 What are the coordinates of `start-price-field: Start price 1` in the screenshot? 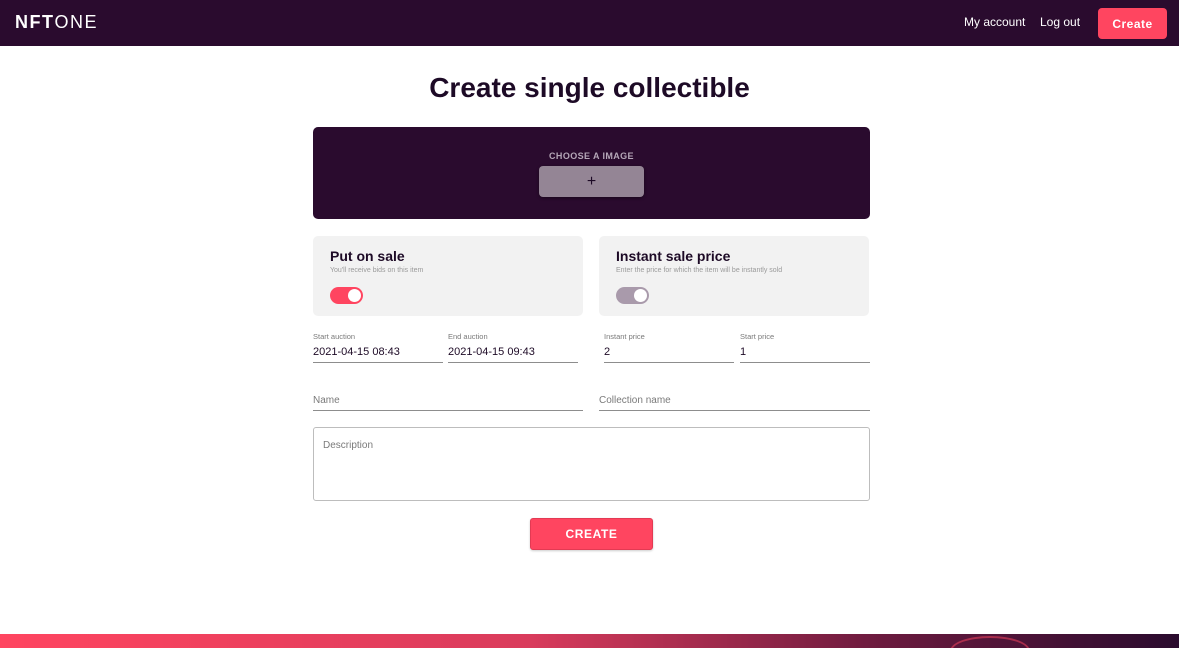 It's located at (805, 347).